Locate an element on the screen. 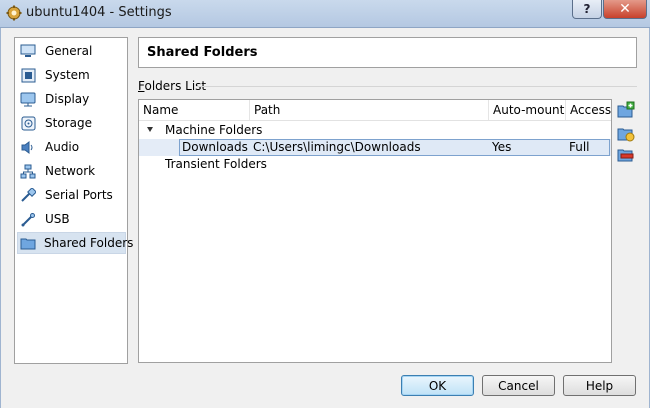  column-header-path: Path is located at coordinates (369, 110).